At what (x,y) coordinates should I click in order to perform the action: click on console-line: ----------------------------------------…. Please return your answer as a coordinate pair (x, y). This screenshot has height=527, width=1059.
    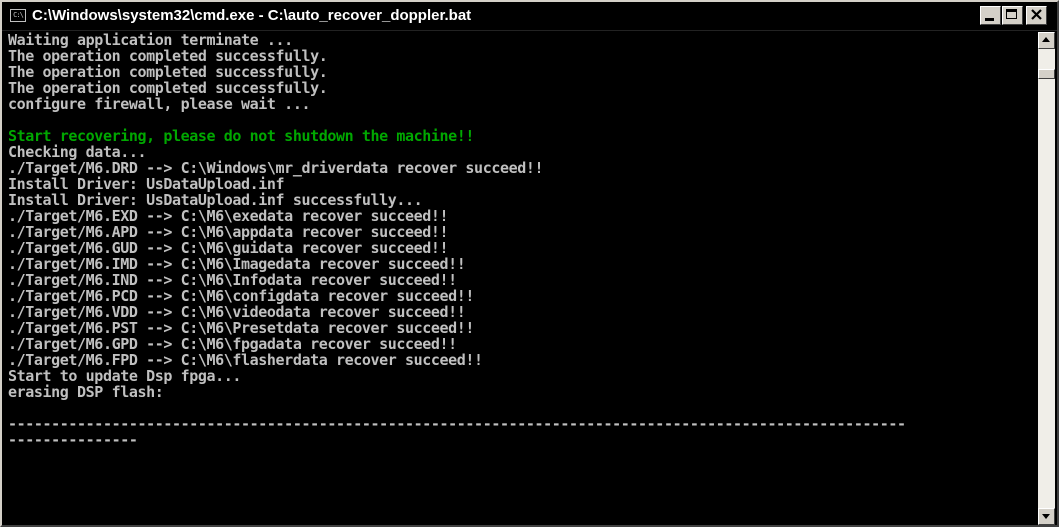
    Looking at the image, I should click on (457, 424).